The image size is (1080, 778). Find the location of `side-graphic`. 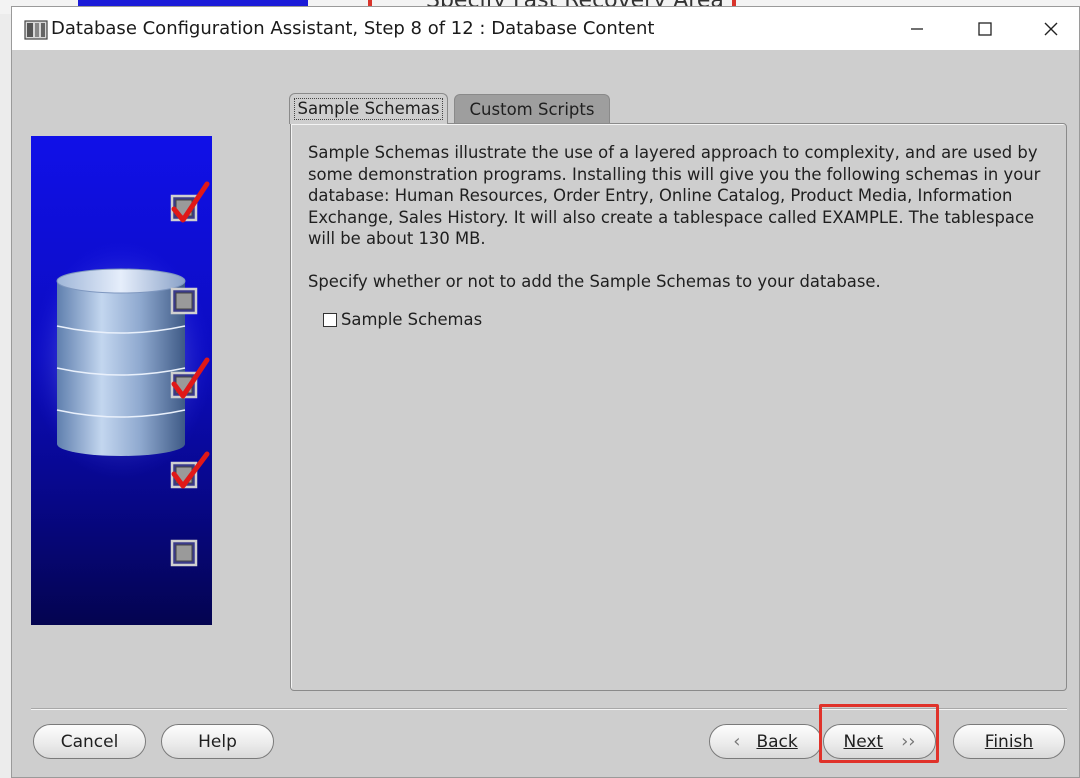

side-graphic is located at coordinates (121, 380).